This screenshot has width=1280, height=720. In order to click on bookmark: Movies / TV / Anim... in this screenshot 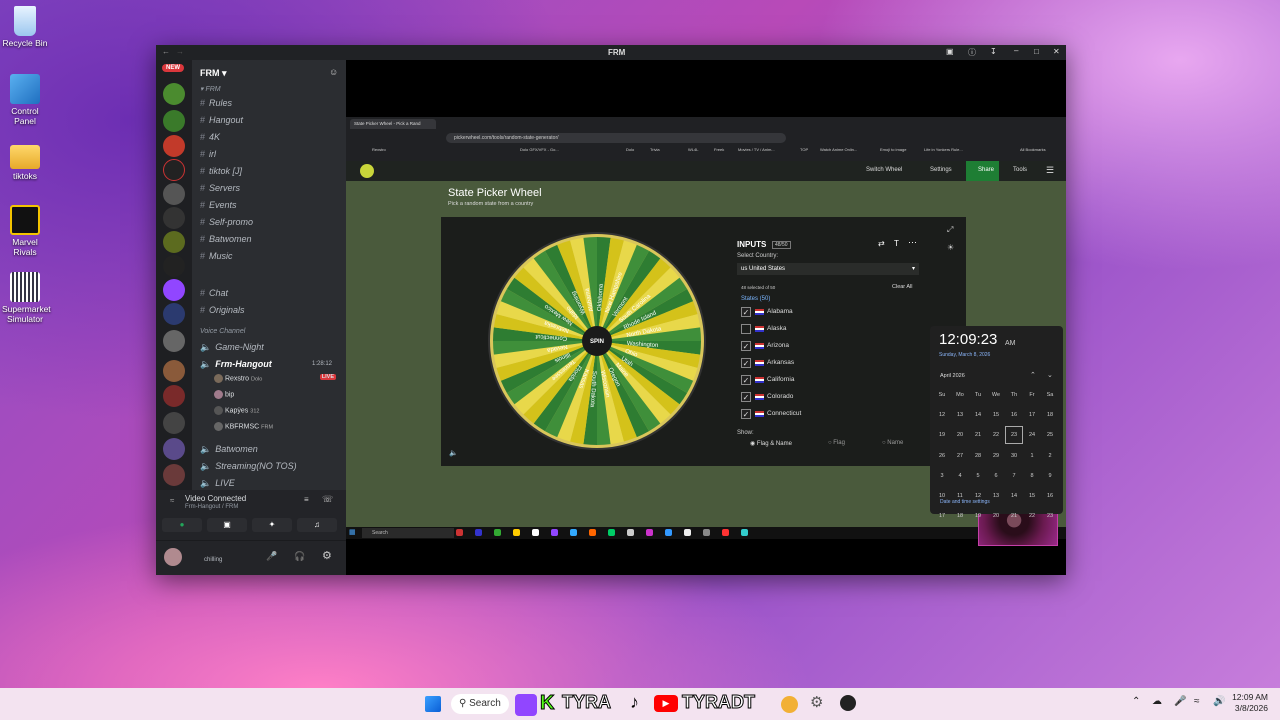, I will do `click(756, 149)`.